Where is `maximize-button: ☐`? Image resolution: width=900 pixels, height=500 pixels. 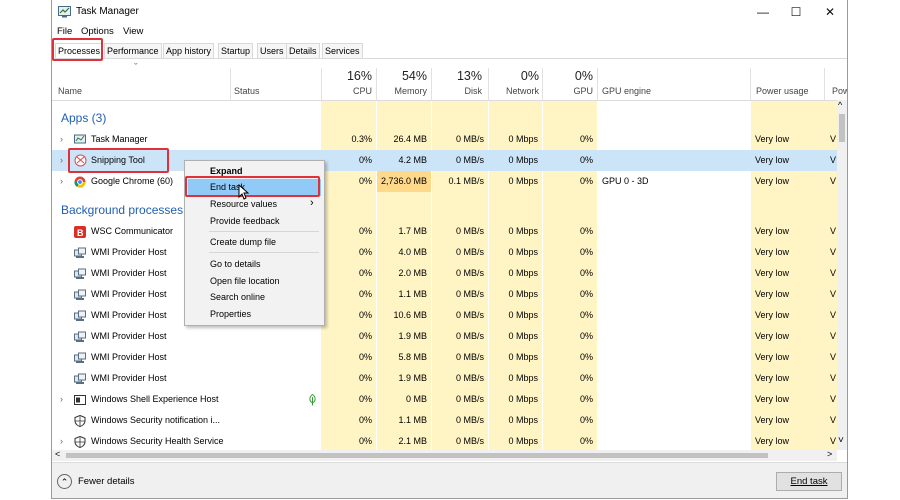
maximize-button: ☐ is located at coordinates (796, 12).